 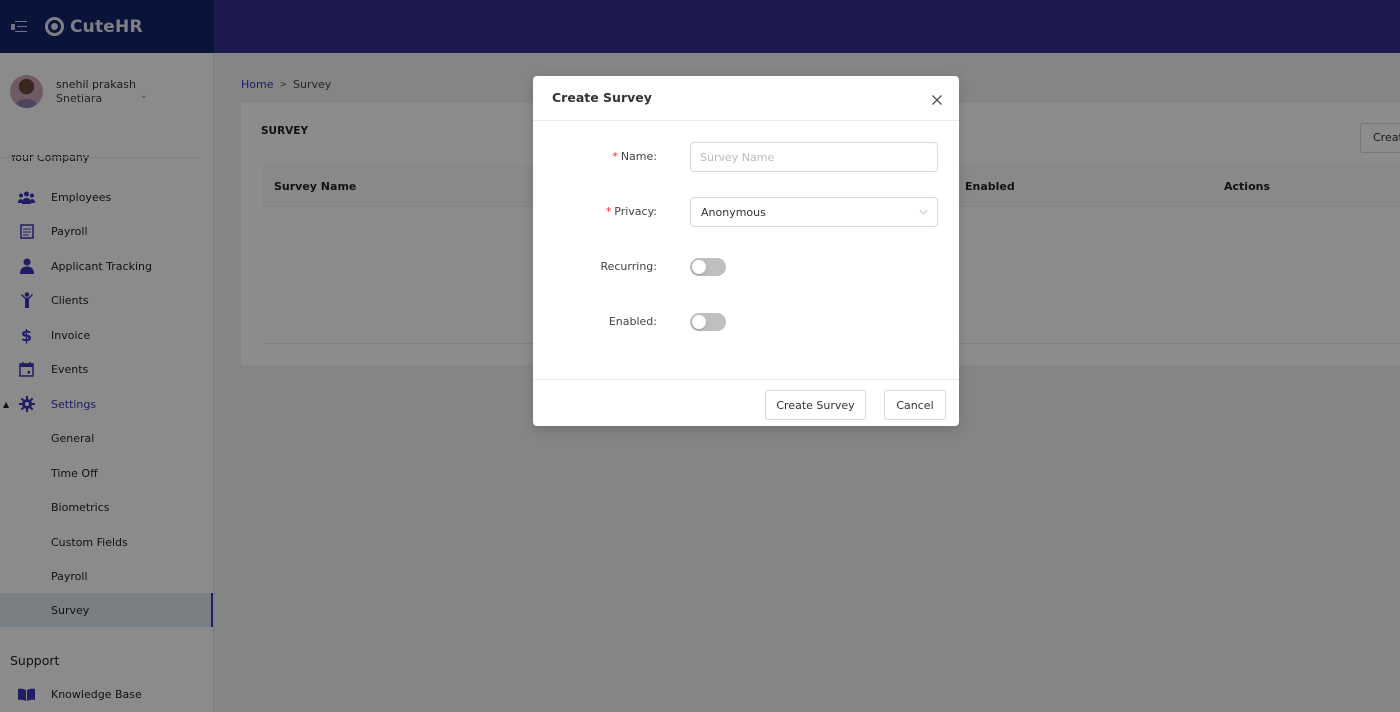 What do you see at coordinates (746, 322) in the screenshot?
I see `form-row-enabled: Enabled:` at bounding box center [746, 322].